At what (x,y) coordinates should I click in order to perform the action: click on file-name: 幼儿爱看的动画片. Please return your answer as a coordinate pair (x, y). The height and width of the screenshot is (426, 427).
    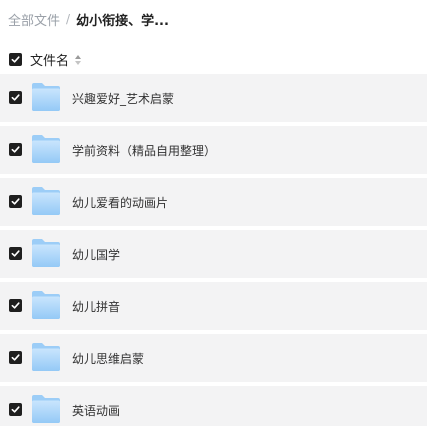
    Looking at the image, I should click on (120, 203).